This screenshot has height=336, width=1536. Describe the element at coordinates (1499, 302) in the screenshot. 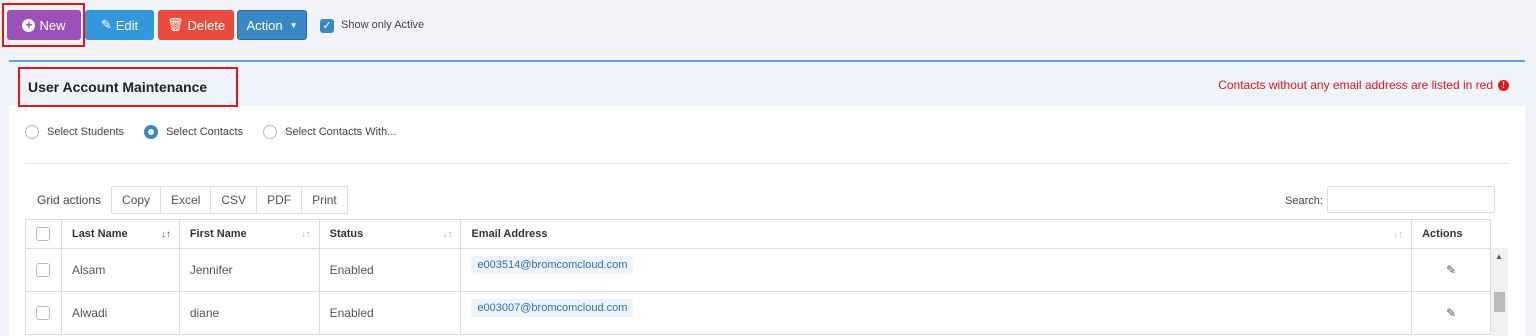

I see `scroll-thumb` at that location.